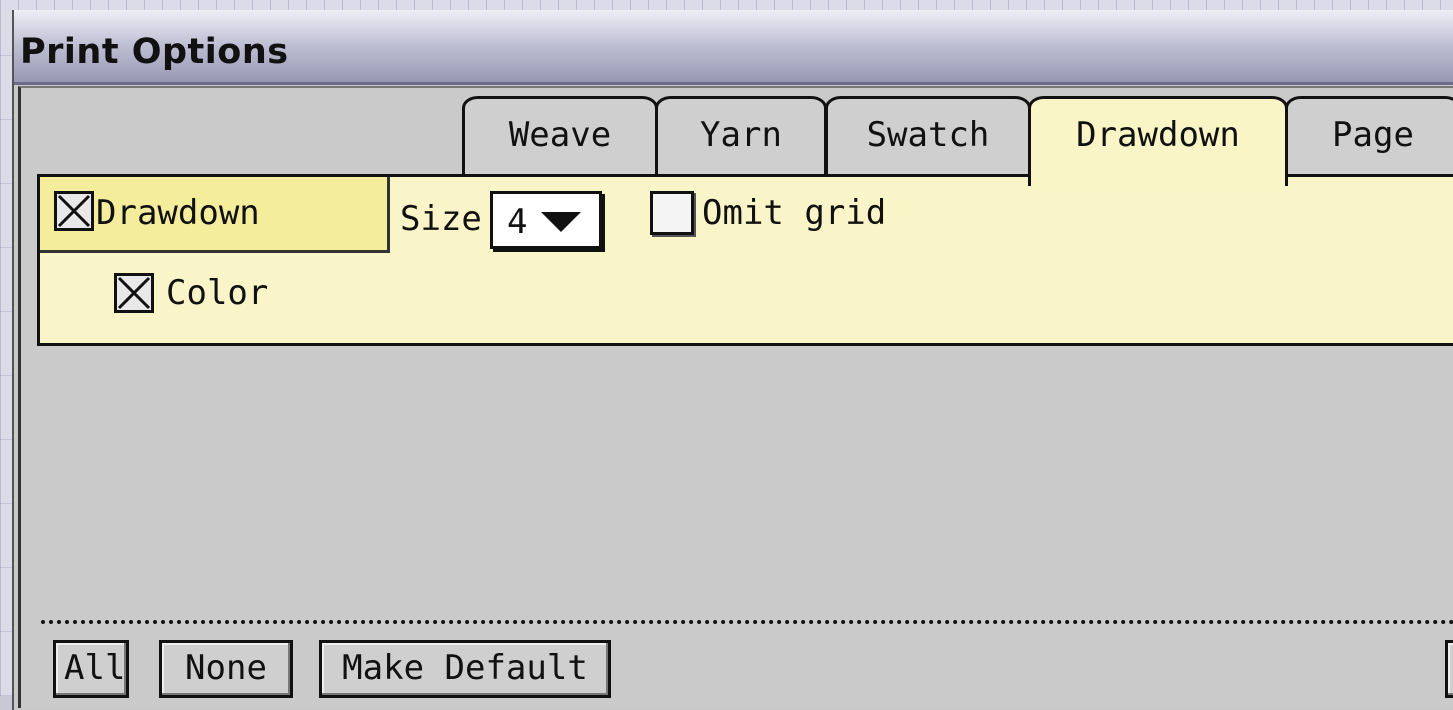 This screenshot has width=1453, height=710. I want to click on drawdown-section-header: Drawdown, so click(215, 215).